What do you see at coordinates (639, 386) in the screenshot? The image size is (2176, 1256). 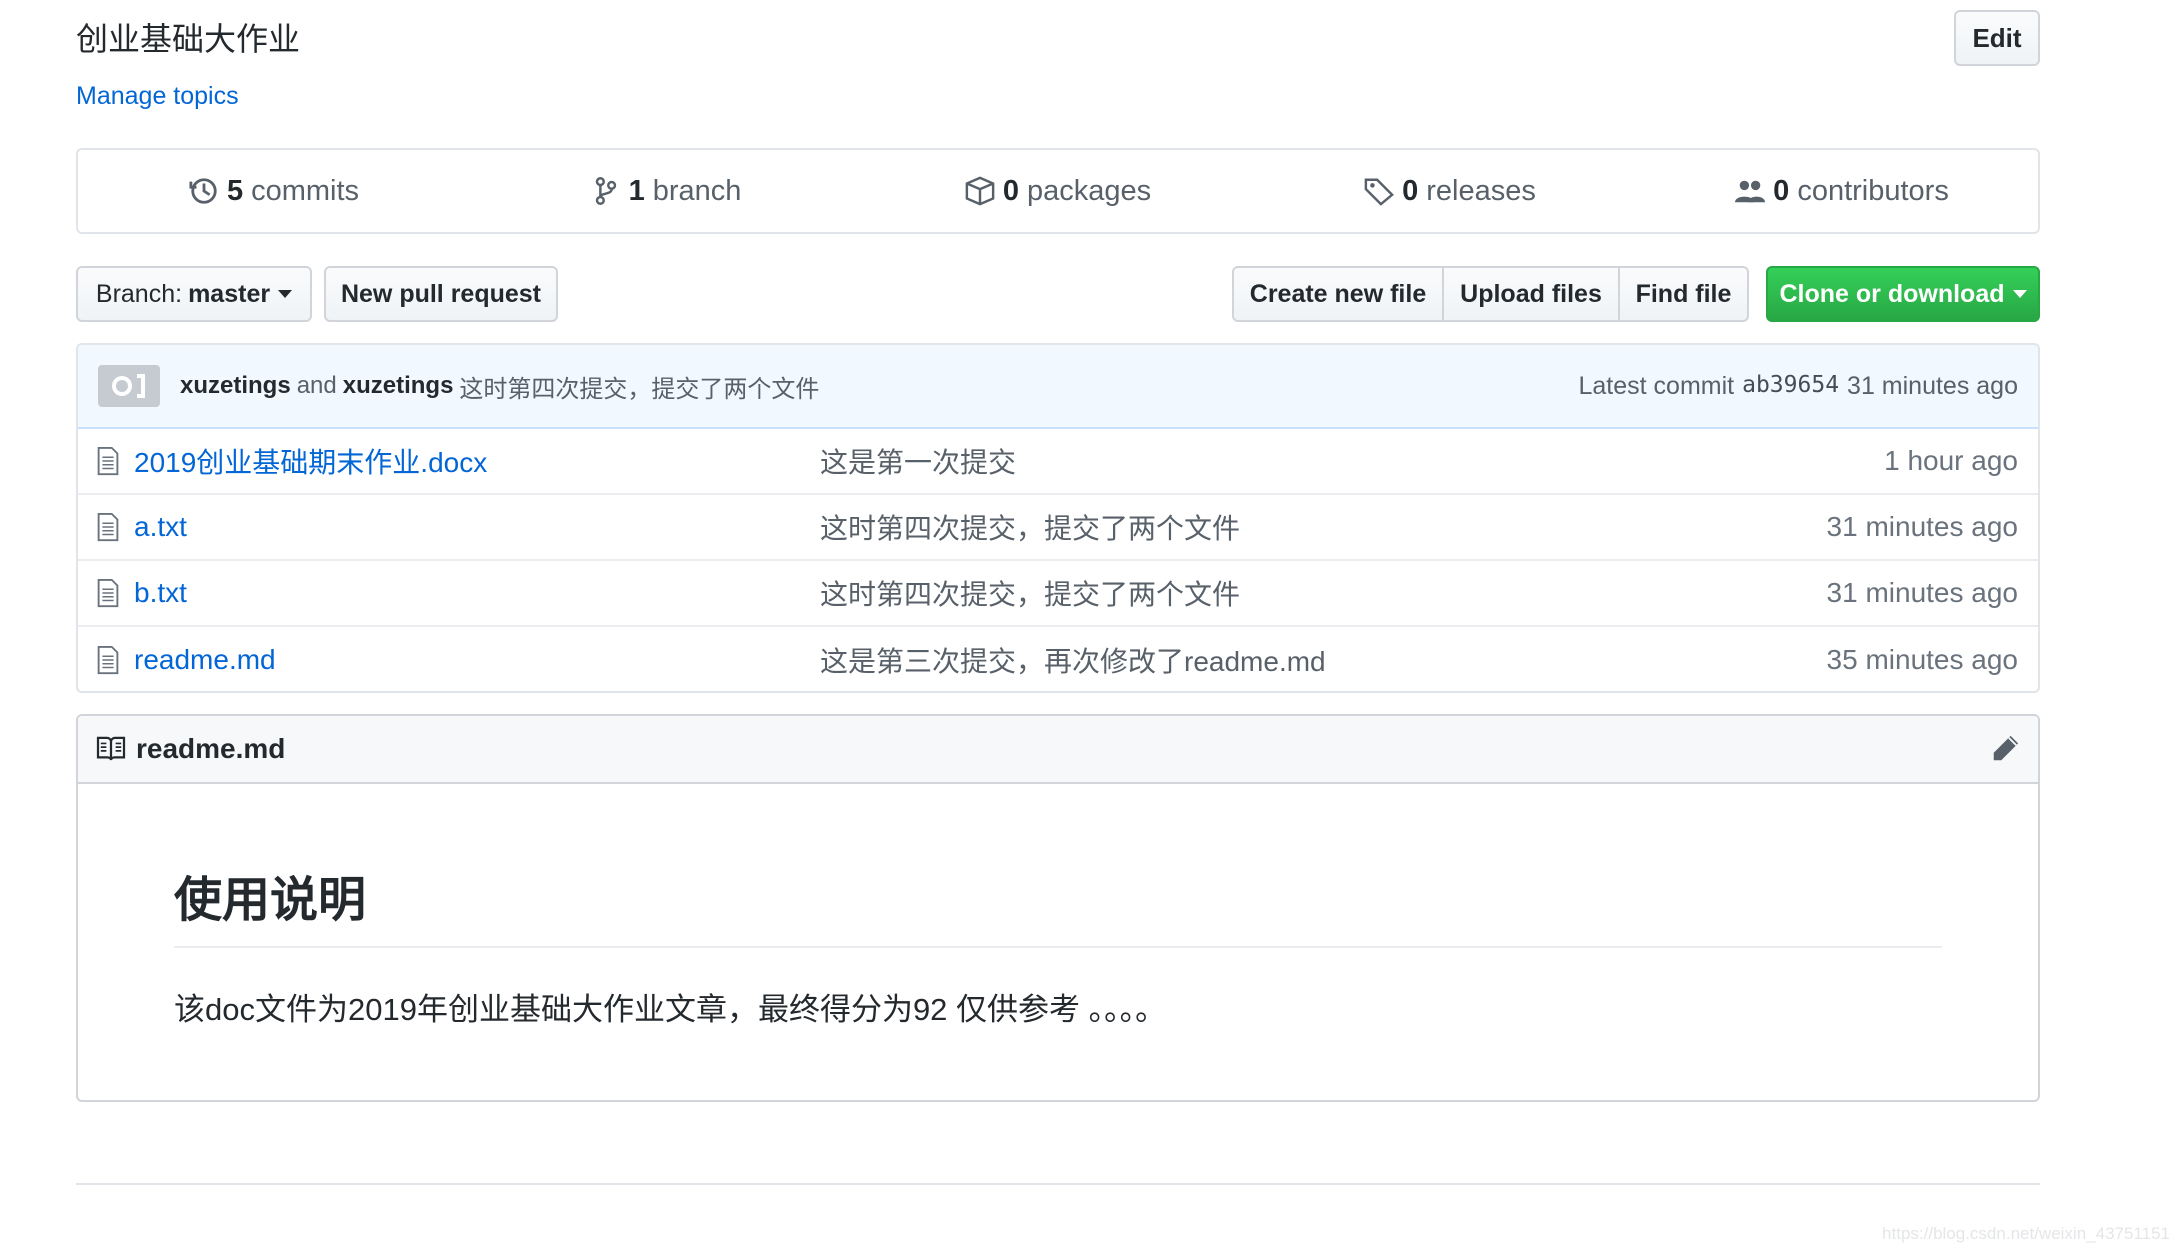 I see `commit-message: 这时第四次提交，提交了两个文件` at bounding box center [639, 386].